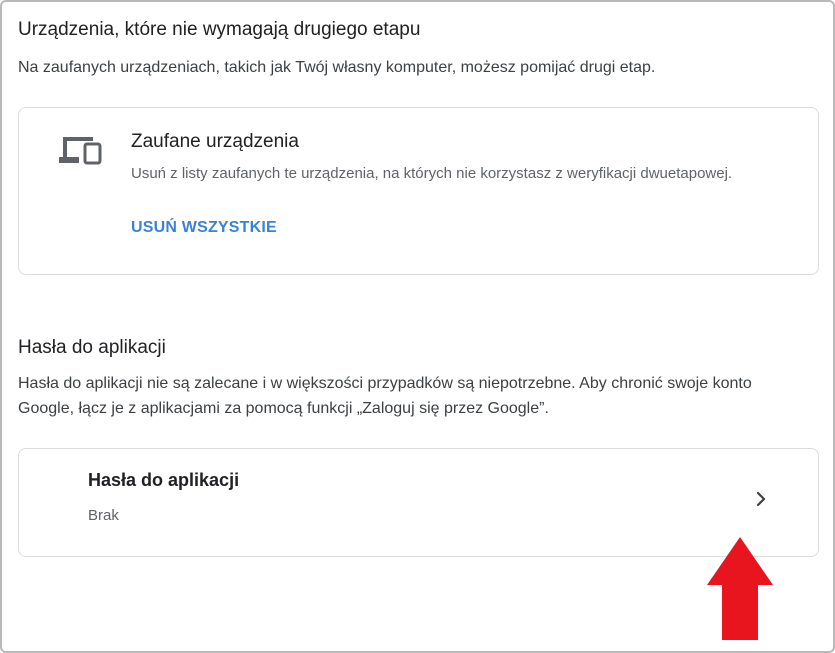 This screenshot has height=653, width=835. What do you see at coordinates (761, 499) in the screenshot?
I see `chevron-right-icon` at bounding box center [761, 499].